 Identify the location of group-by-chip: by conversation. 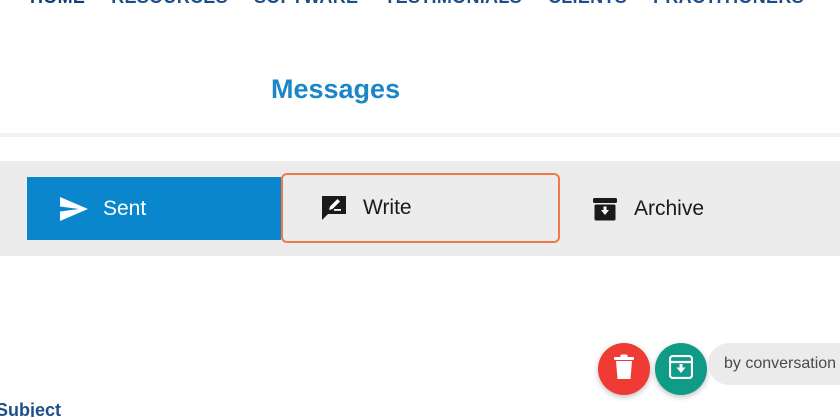
(774, 364).